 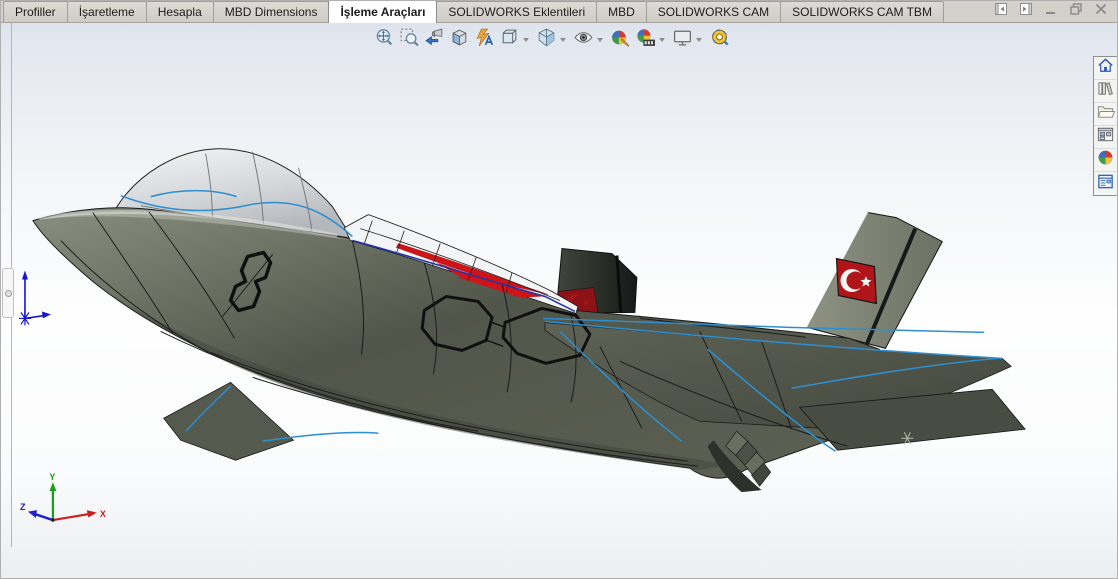 I want to click on dynamic-annotation-views-icon, so click(x=484, y=40).